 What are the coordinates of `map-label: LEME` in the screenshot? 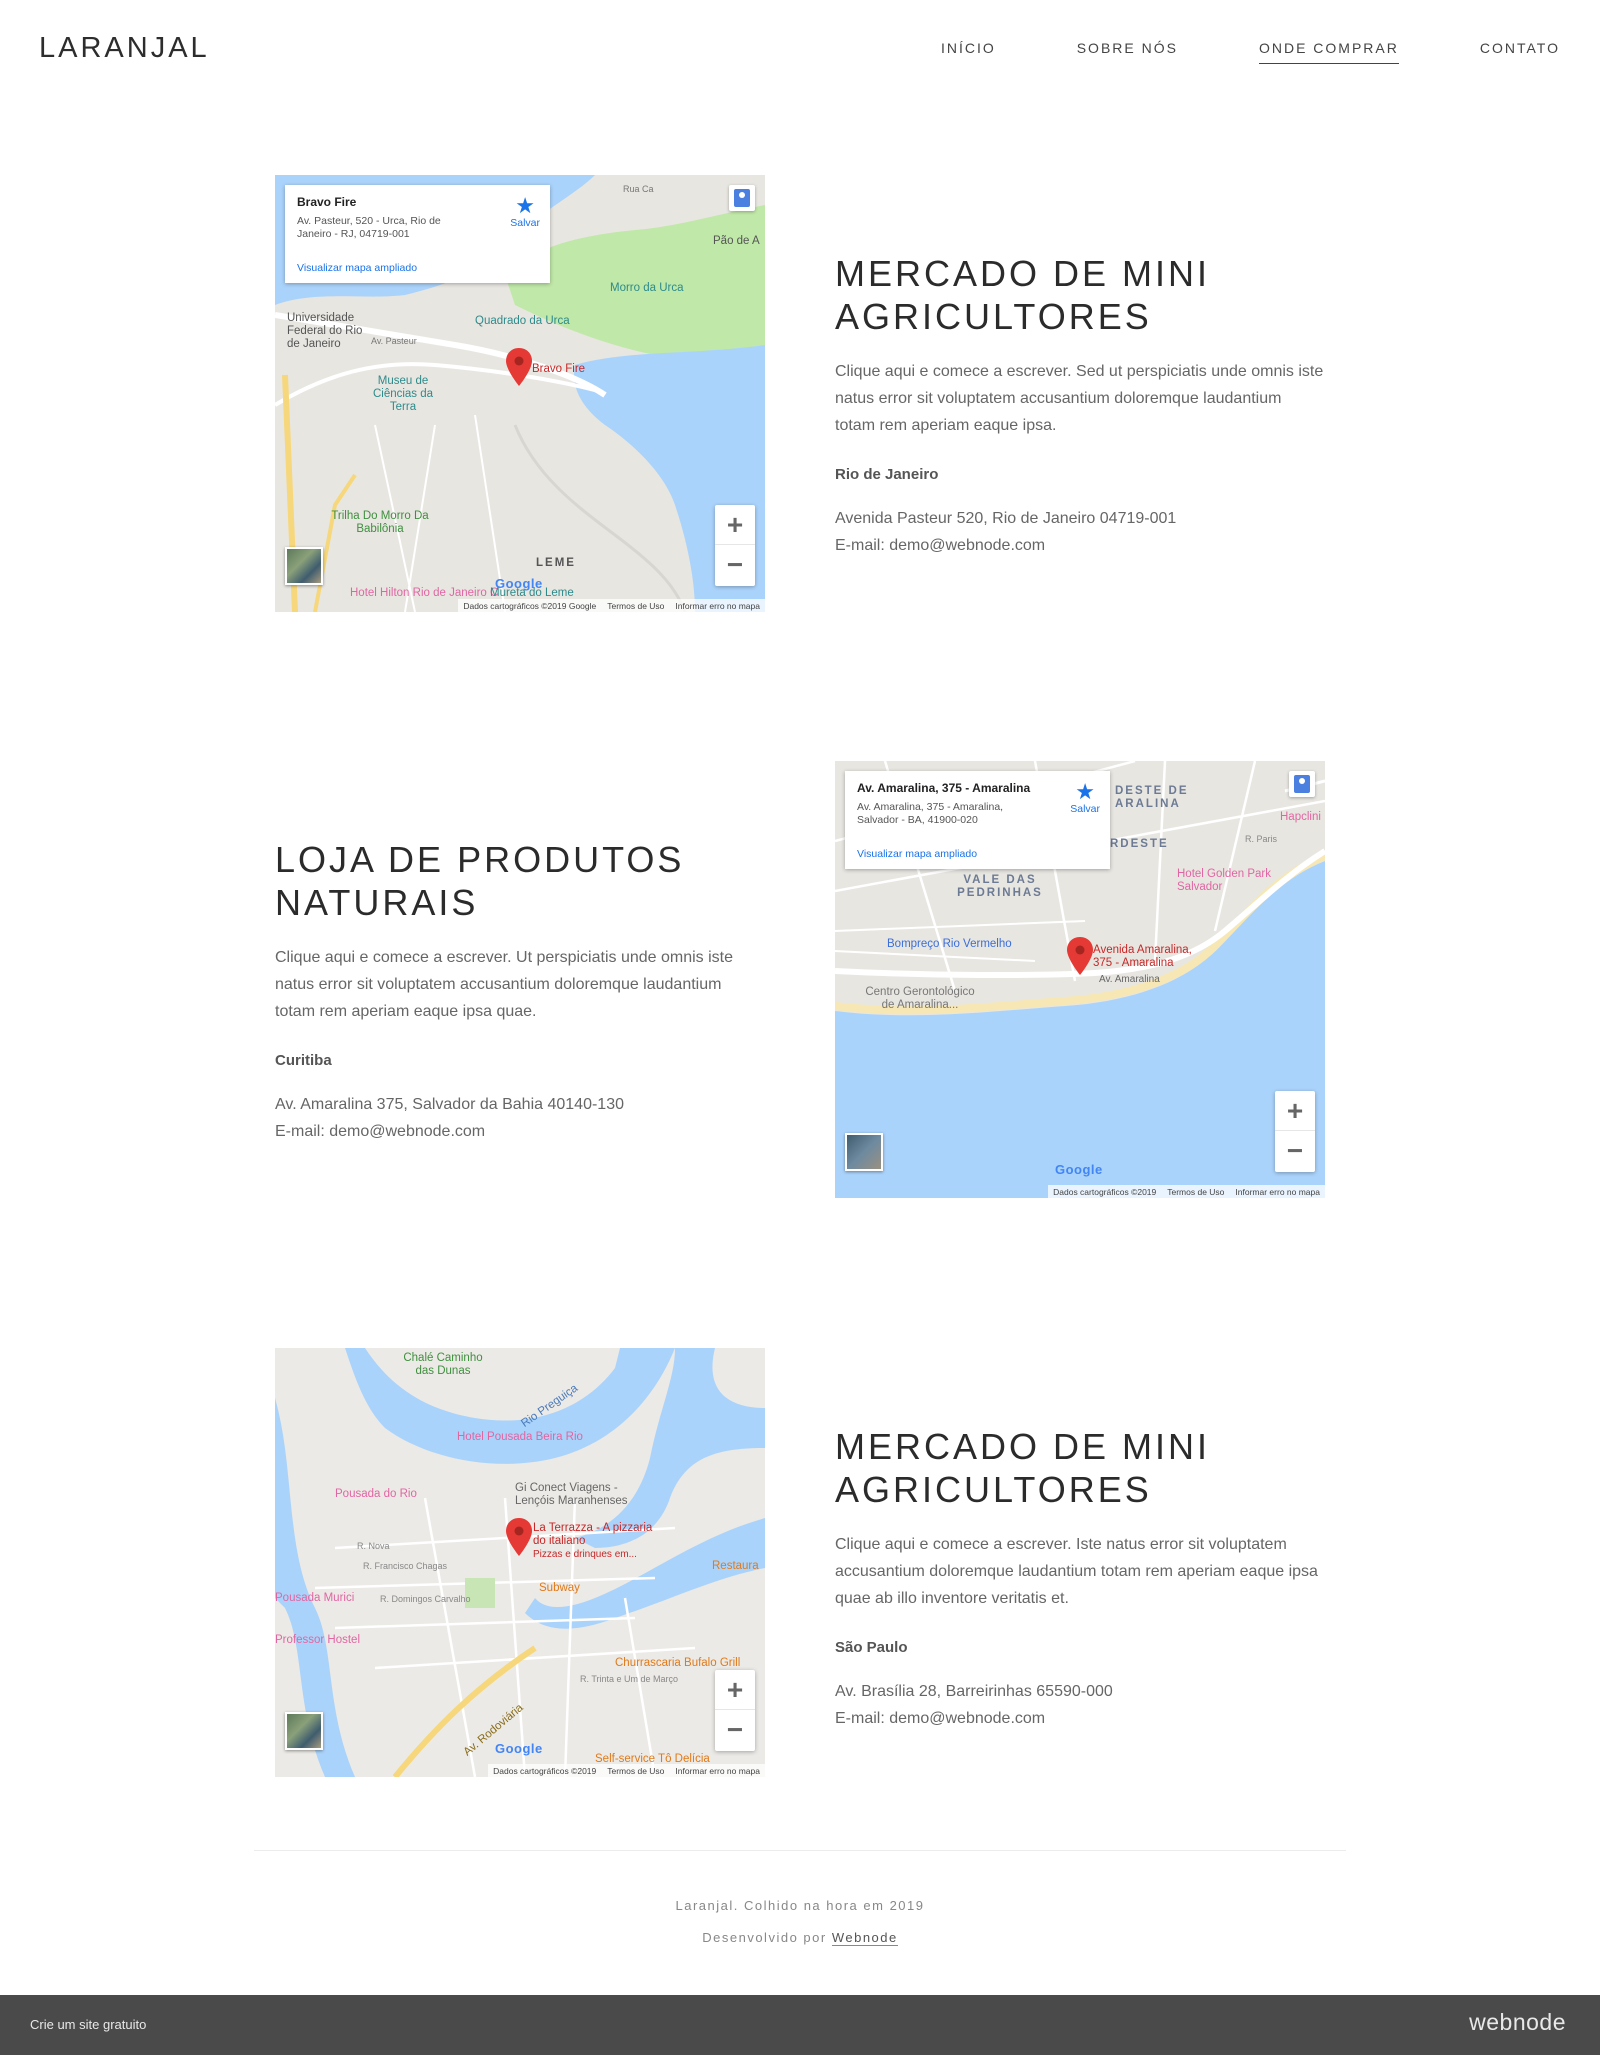 It's located at (556, 563).